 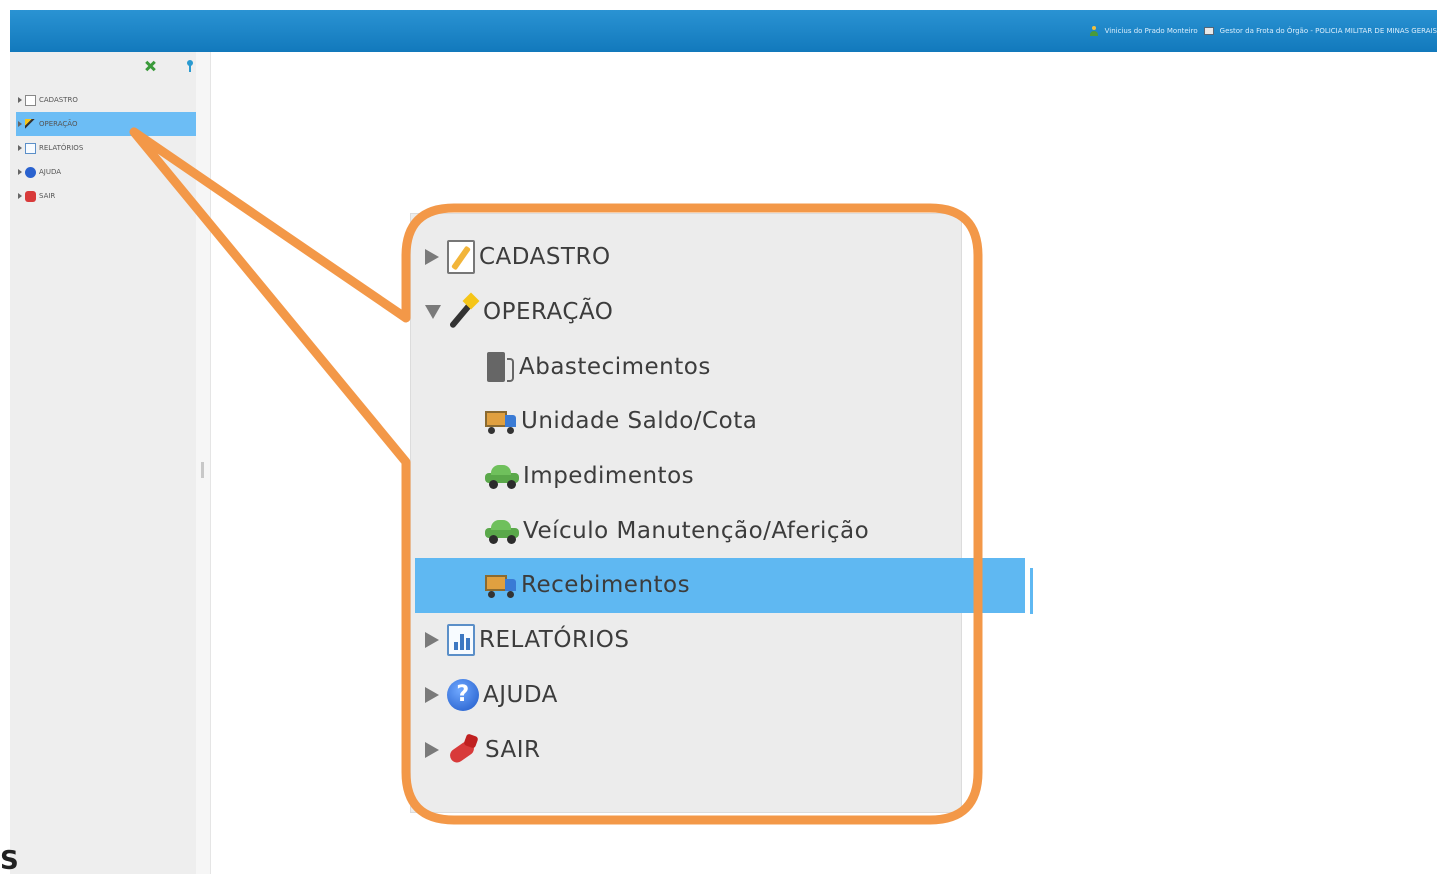 What do you see at coordinates (103, 463) in the screenshot?
I see `side-navigation-panel: CADASTRO OPERAÇÃO RELATÓRIOS AJUDA SAIR` at bounding box center [103, 463].